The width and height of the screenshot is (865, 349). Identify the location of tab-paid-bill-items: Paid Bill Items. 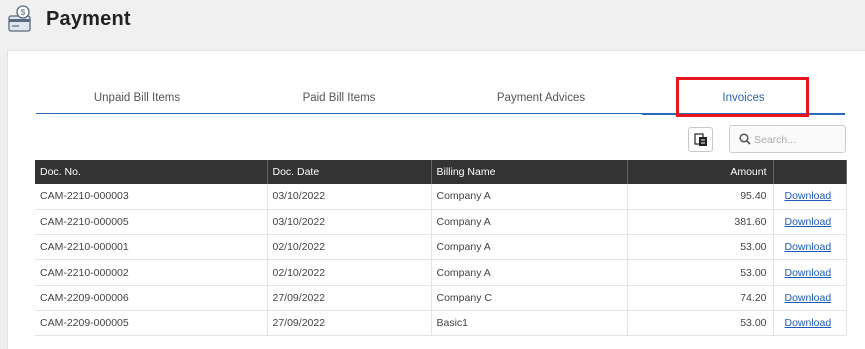
(339, 98).